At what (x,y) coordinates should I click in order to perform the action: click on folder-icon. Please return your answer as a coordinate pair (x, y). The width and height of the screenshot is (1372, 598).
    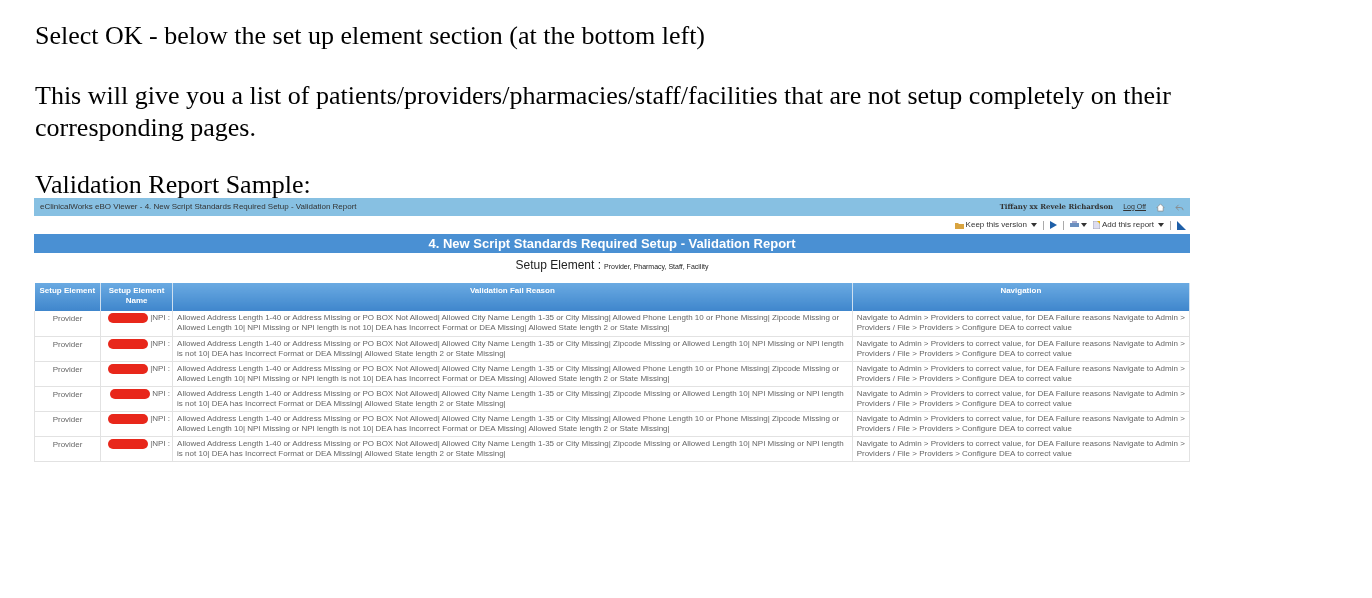
    Looking at the image, I should click on (959, 225).